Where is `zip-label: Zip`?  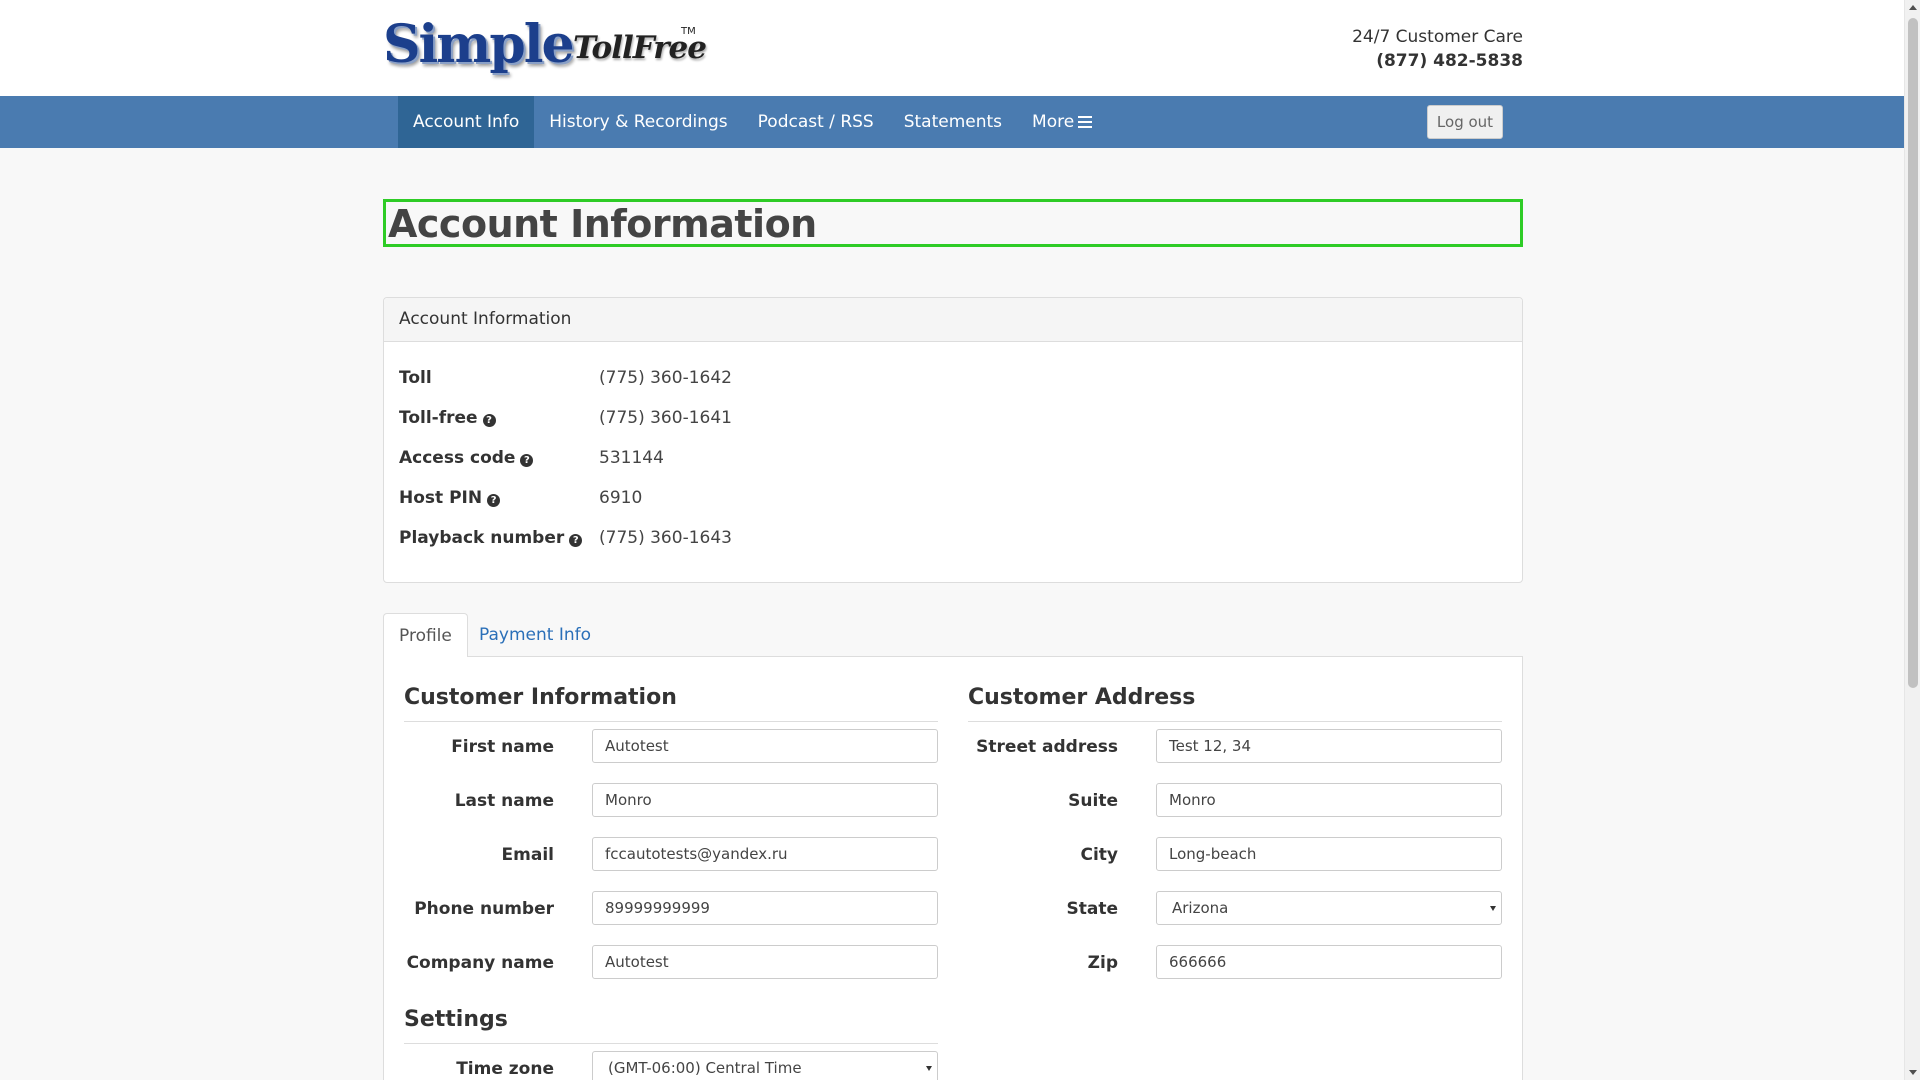 zip-label: Zip is located at coordinates (1102, 963).